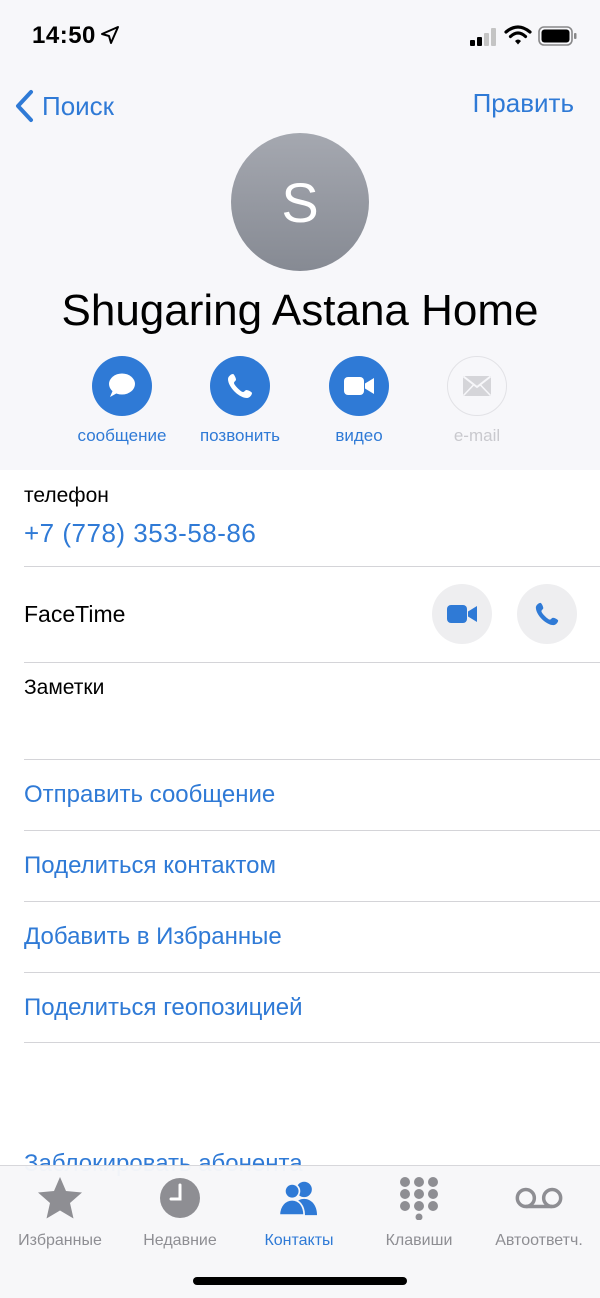 The height and width of the screenshot is (1298, 600). I want to click on cellular-signal-icon, so click(483, 37).